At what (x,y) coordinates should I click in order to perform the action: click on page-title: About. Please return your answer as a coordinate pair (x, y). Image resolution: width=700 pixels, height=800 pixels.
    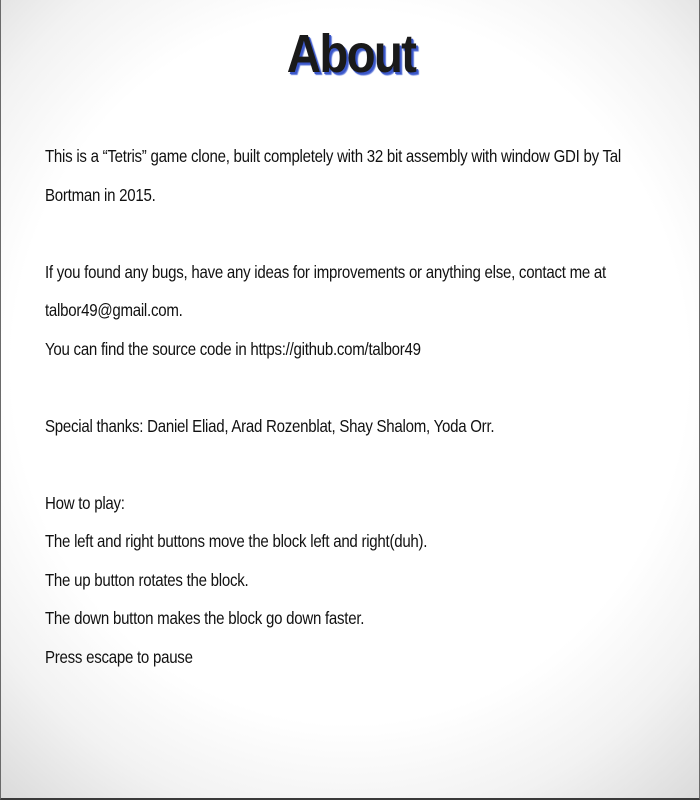
    Looking at the image, I should click on (351, 54).